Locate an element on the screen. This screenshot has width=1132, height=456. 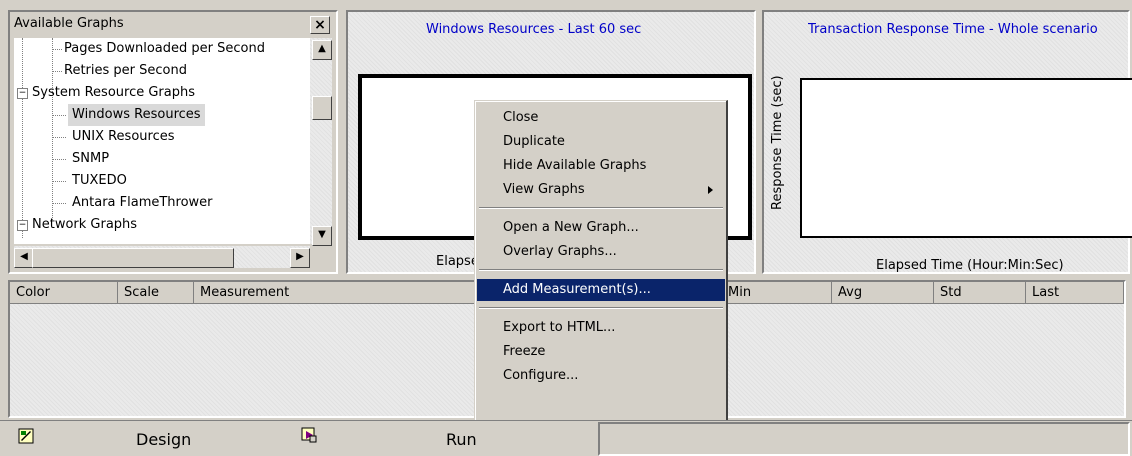
graph-title-windows-resources: Windows Resources - Last 60 sec is located at coordinates (534, 29).